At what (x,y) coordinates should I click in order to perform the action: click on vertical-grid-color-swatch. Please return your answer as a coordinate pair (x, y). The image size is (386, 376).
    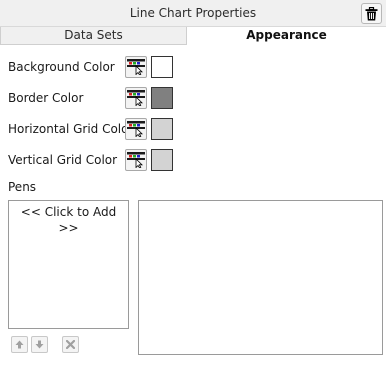
    Looking at the image, I should click on (162, 160).